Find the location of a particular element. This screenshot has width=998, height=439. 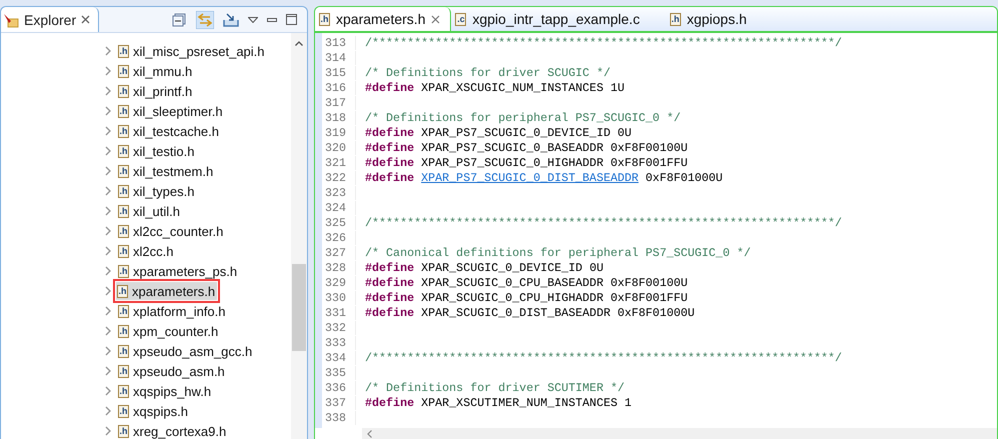

scroll-left-icon is located at coordinates (369, 434).